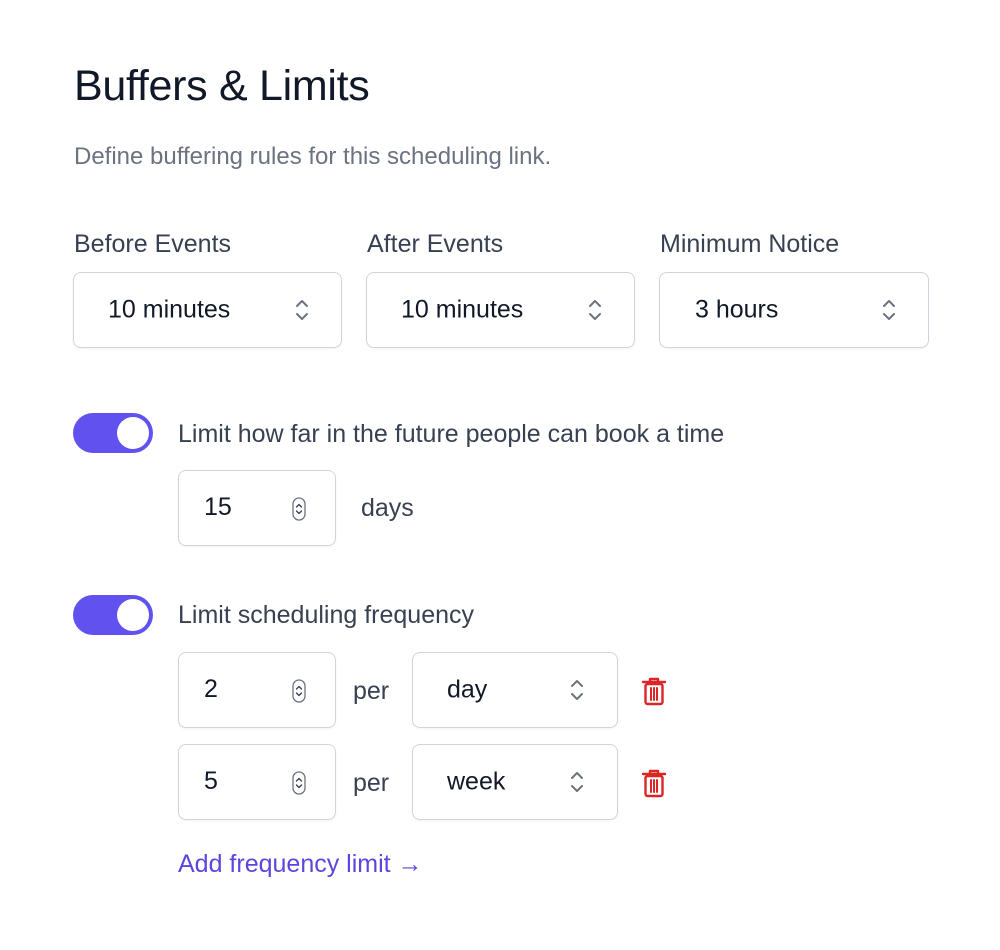 Image resolution: width=1000 pixels, height=950 pixels. Describe the element at coordinates (257, 782) in the screenshot. I see `frequency-count-input: 5` at that location.